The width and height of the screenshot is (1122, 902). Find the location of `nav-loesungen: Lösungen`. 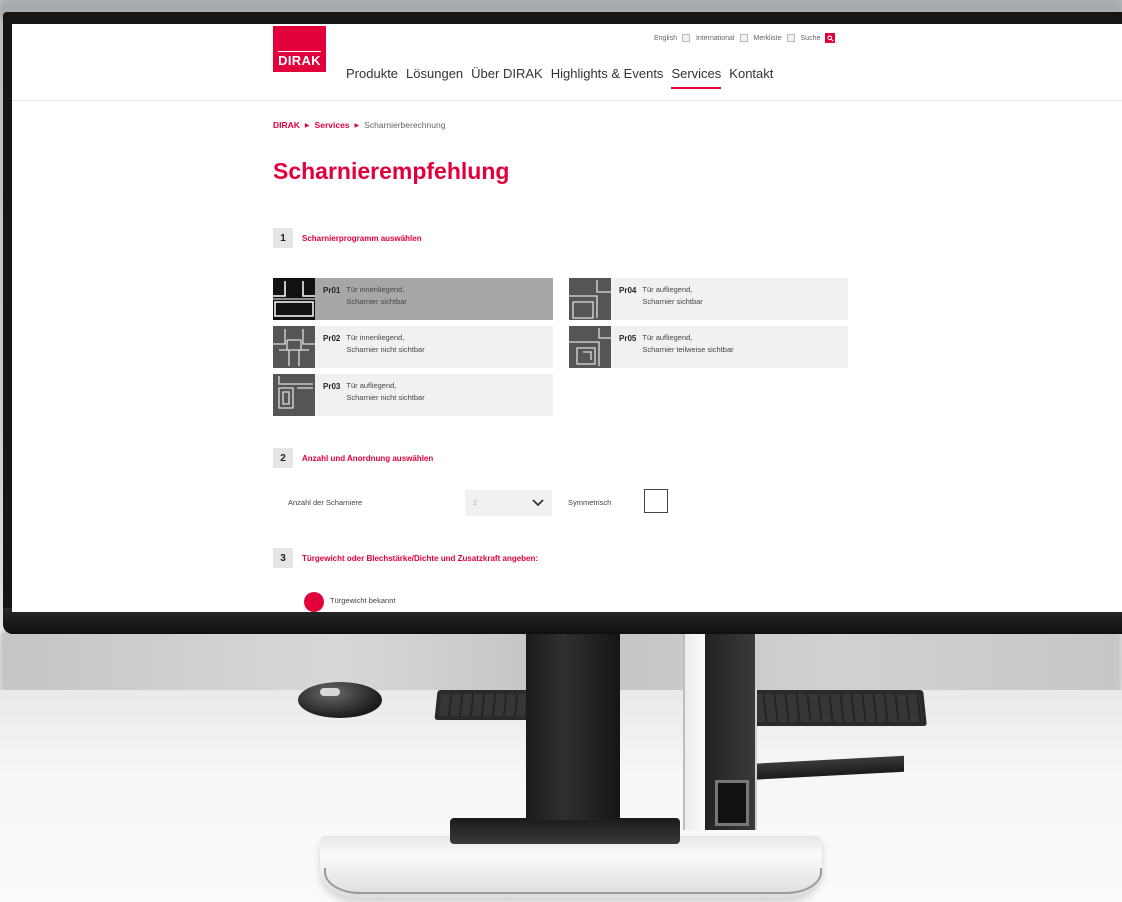

nav-loesungen: Lösungen is located at coordinates (434, 77).